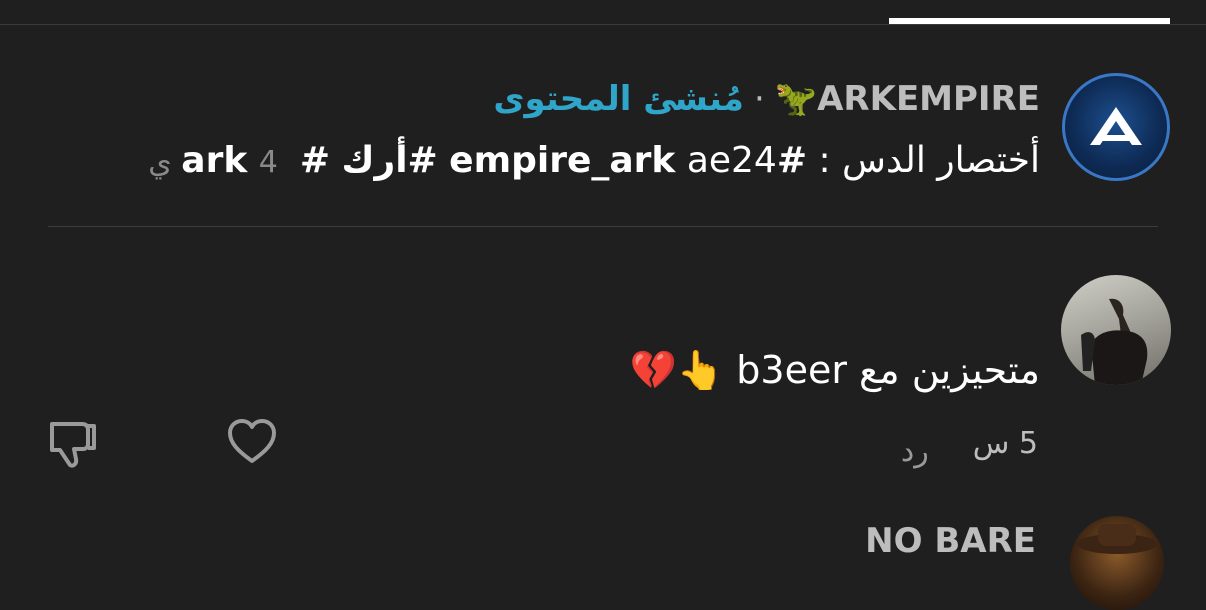 The image size is (1206, 610). Describe the element at coordinates (1029, 21) in the screenshot. I see `active-tab-indicator` at that location.